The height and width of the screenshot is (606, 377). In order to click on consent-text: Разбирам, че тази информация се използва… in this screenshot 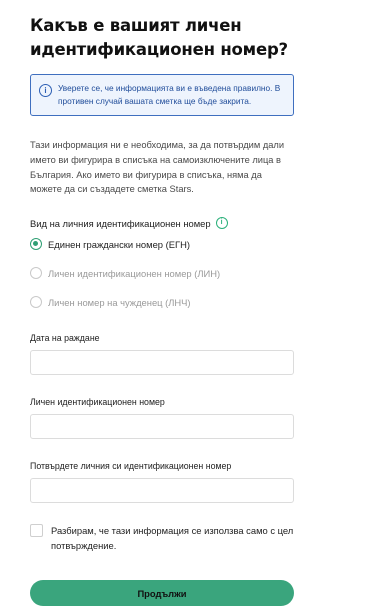, I will do `click(172, 538)`.